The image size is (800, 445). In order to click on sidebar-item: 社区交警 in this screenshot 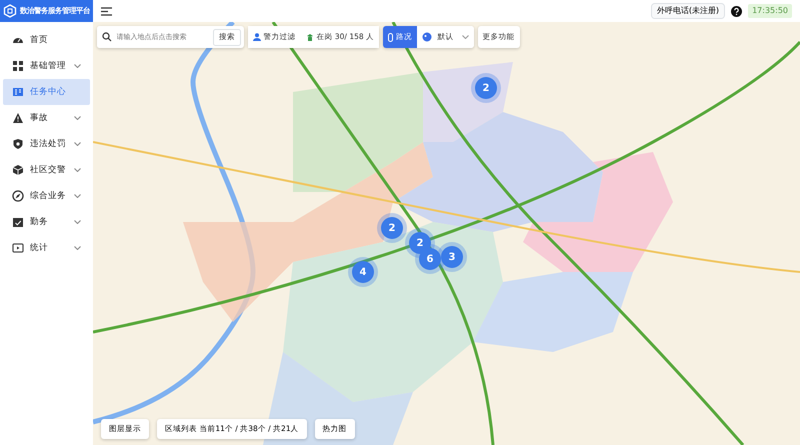, I will do `click(46, 170)`.